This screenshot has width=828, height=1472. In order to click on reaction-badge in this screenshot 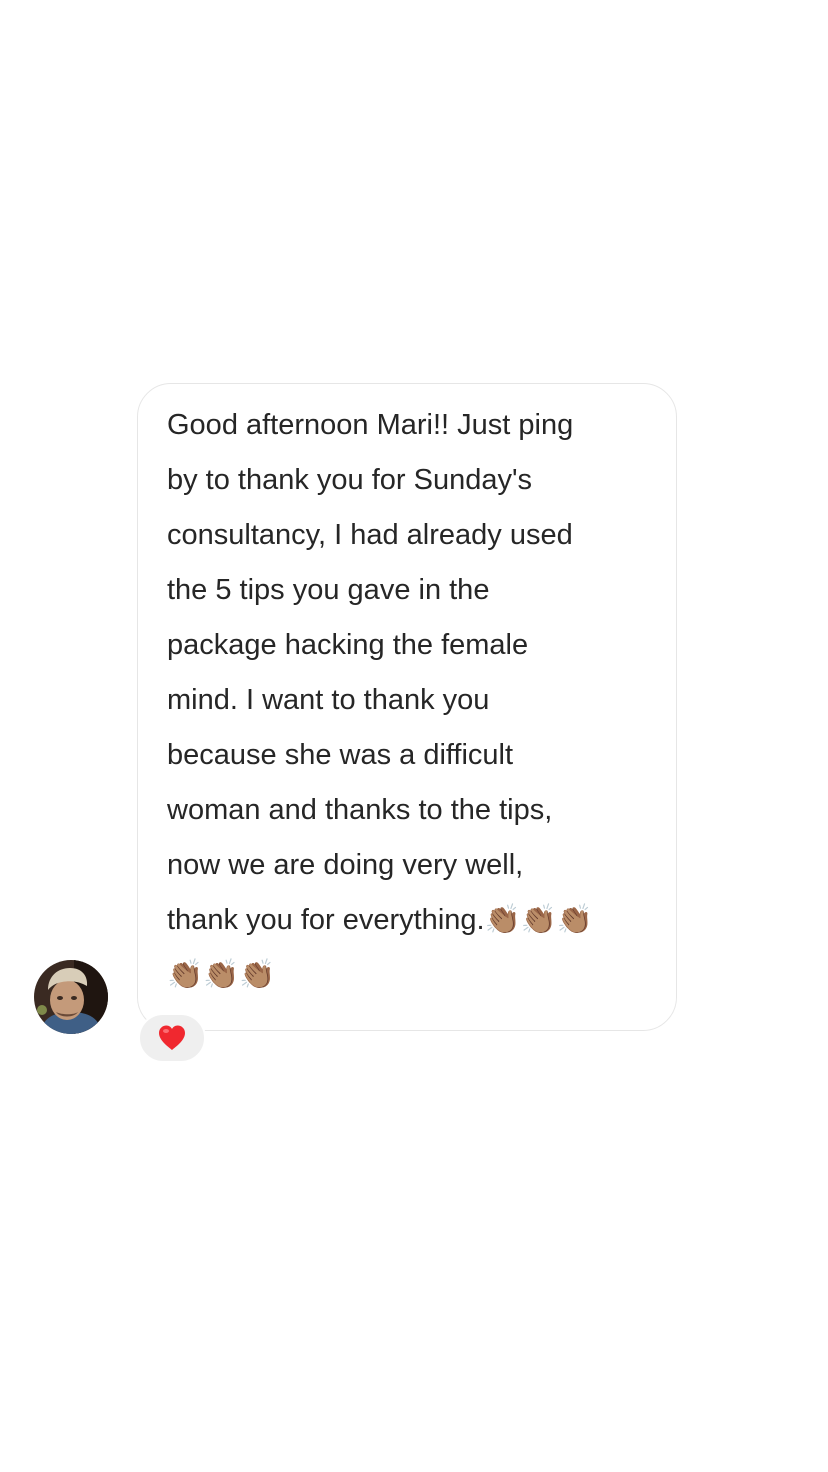, I will do `click(172, 1038)`.